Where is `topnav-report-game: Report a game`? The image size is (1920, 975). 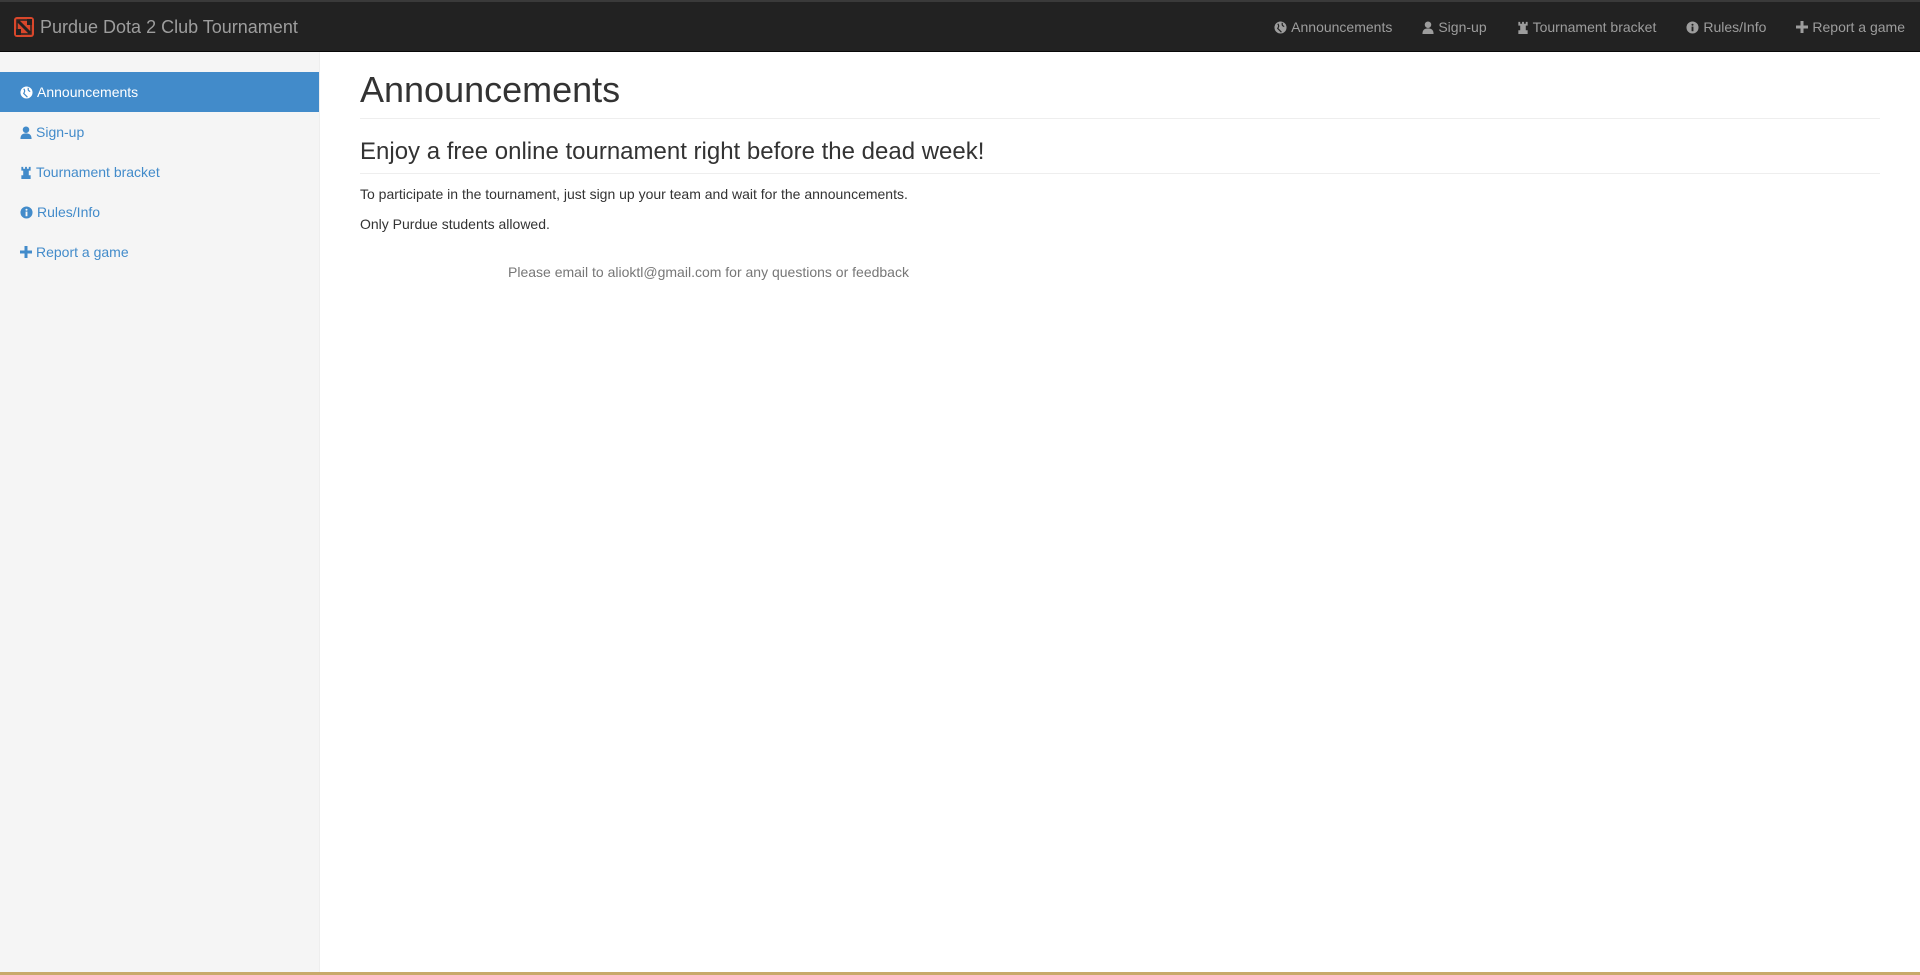 topnav-report-game: Report a game is located at coordinates (1850, 27).